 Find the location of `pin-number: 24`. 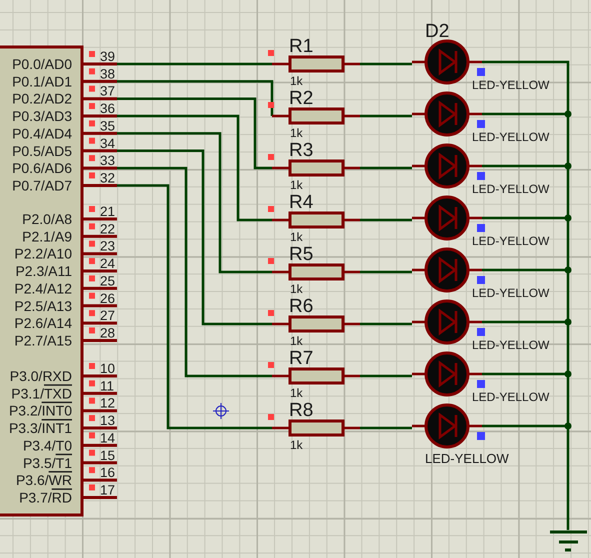

pin-number: 24 is located at coordinates (108, 264).